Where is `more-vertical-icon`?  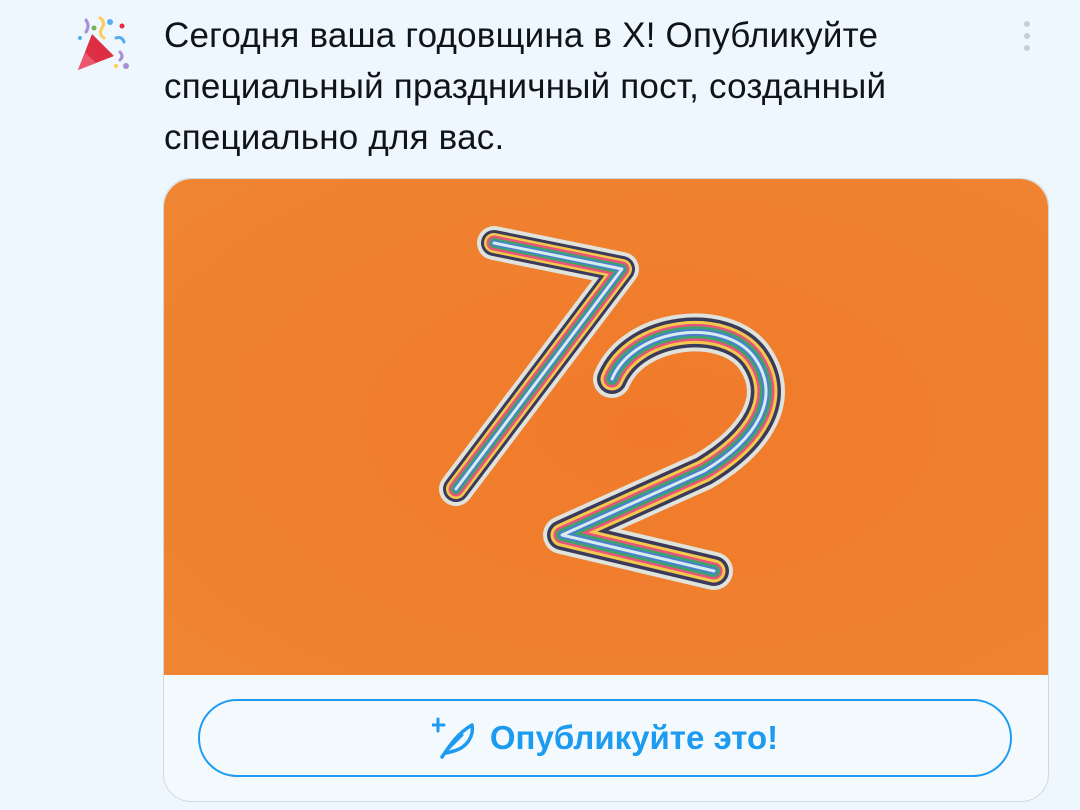
more-vertical-icon is located at coordinates (1027, 24).